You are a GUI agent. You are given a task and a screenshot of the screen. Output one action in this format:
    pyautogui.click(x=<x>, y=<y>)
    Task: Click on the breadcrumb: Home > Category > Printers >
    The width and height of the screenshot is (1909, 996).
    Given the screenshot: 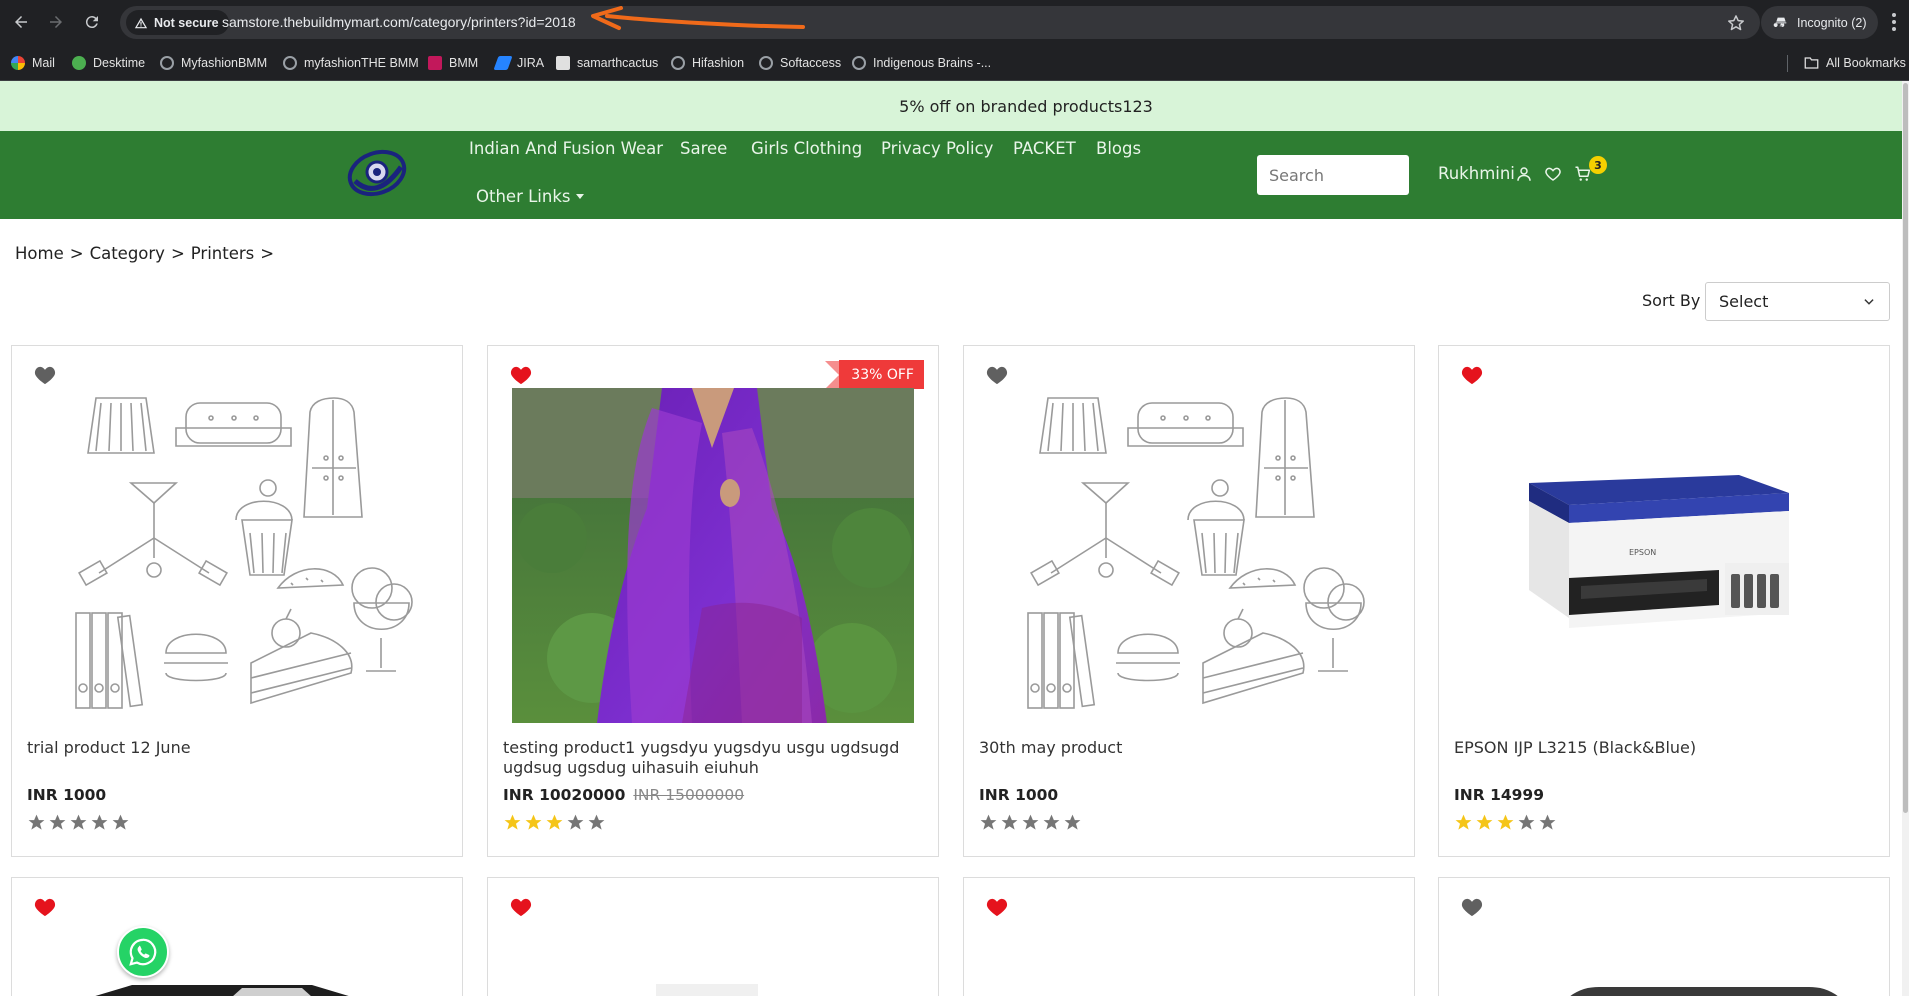 What is the action you would take?
    pyautogui.click(x=144, y=253)
    